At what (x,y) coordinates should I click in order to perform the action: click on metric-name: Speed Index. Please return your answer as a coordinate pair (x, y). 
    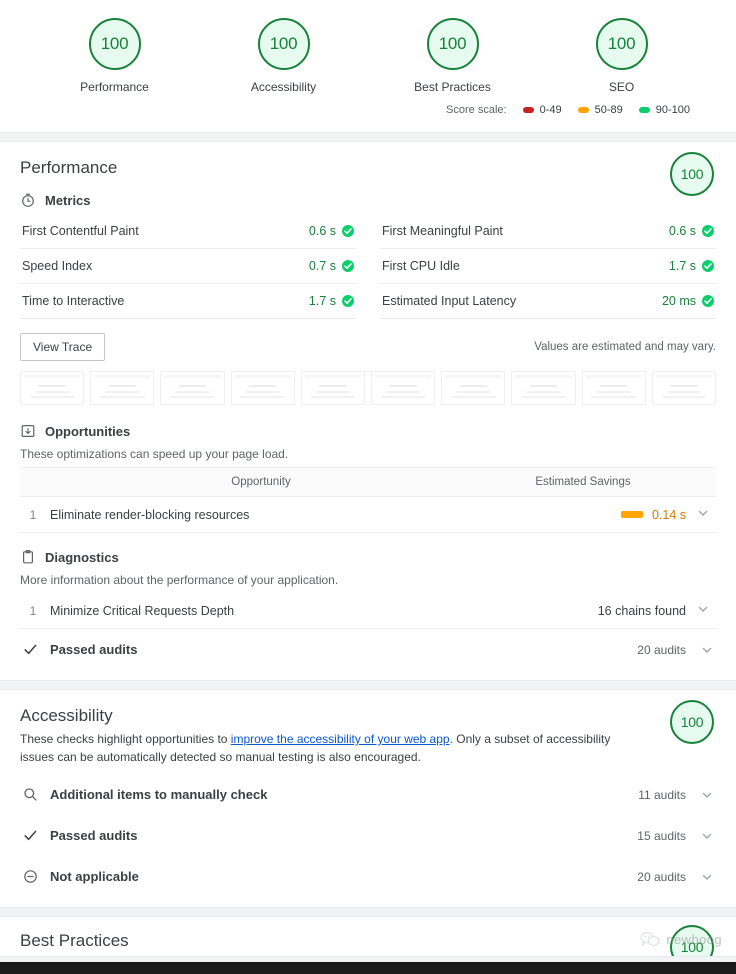
    Looking at the image, I should click on (57, 266).